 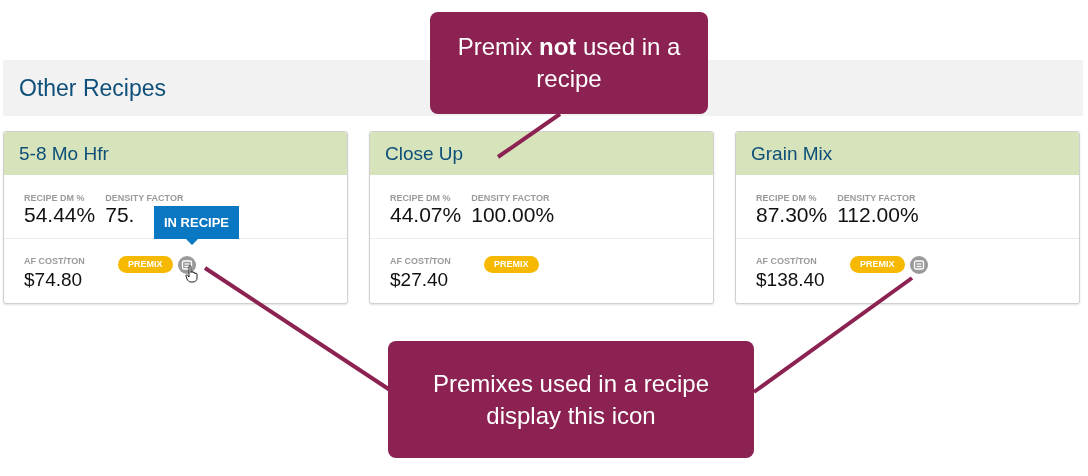 I want to click on stat-value: 100.00%, so click(x=513, y=215).